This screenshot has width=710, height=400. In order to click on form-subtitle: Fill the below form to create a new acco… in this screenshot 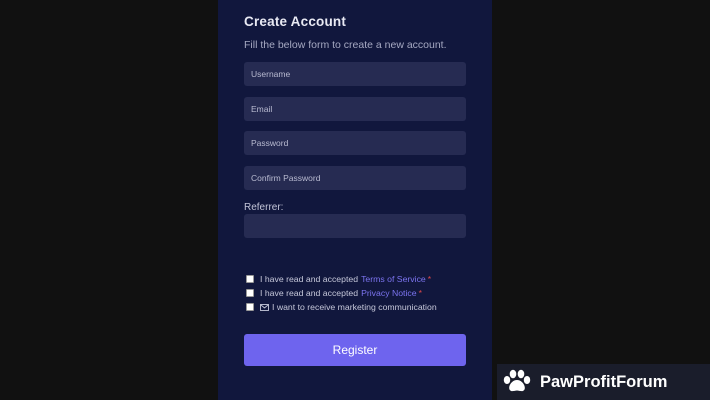, I will do `click(345, 45)`.